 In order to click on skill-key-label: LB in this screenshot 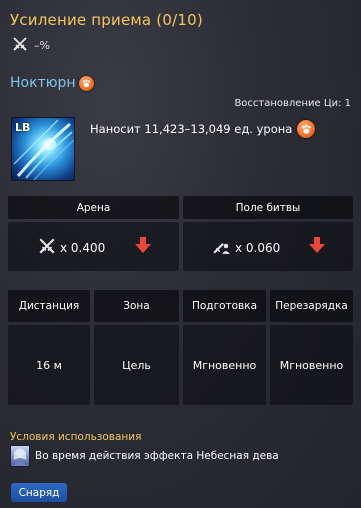, I will do `click(23, 127)`.